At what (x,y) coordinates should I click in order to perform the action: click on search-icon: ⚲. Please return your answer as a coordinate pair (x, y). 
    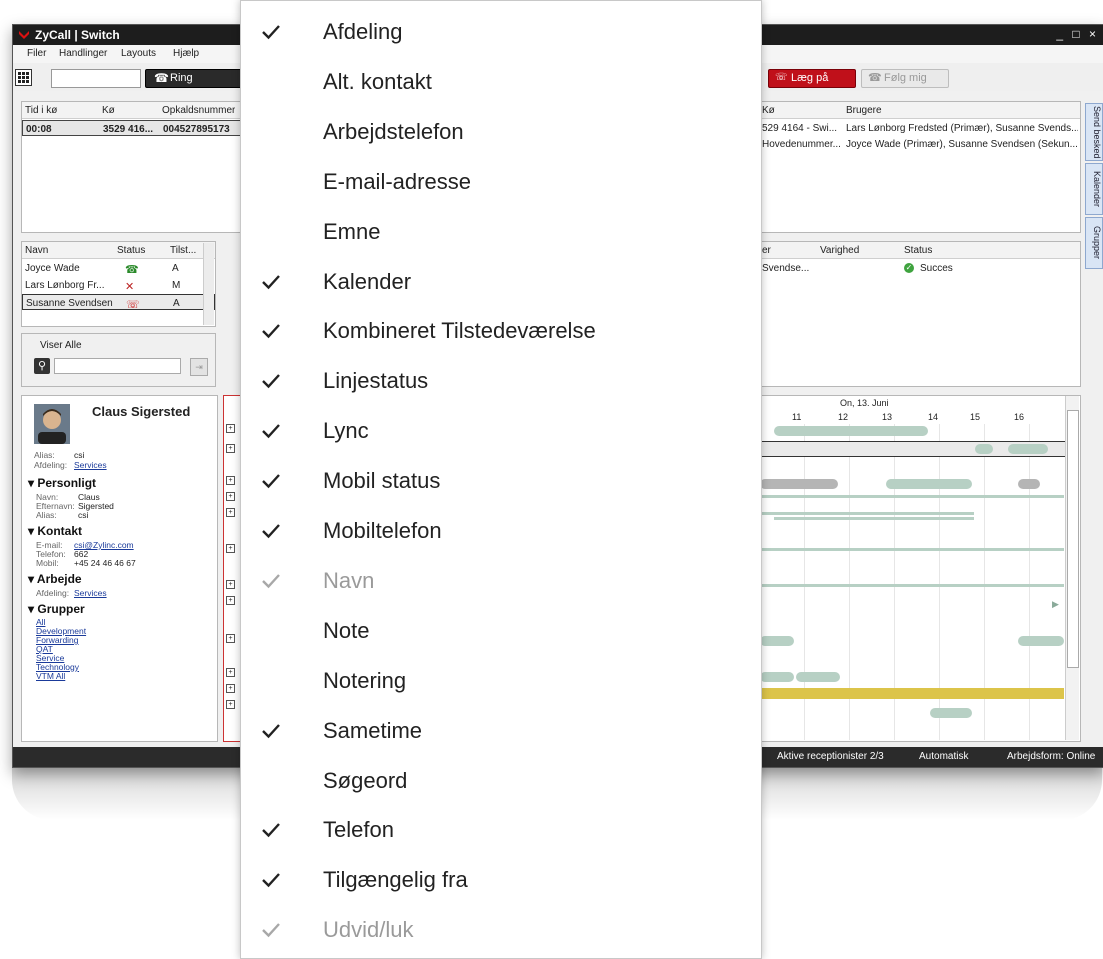
    Looking at the image, I should click on (42, 366).